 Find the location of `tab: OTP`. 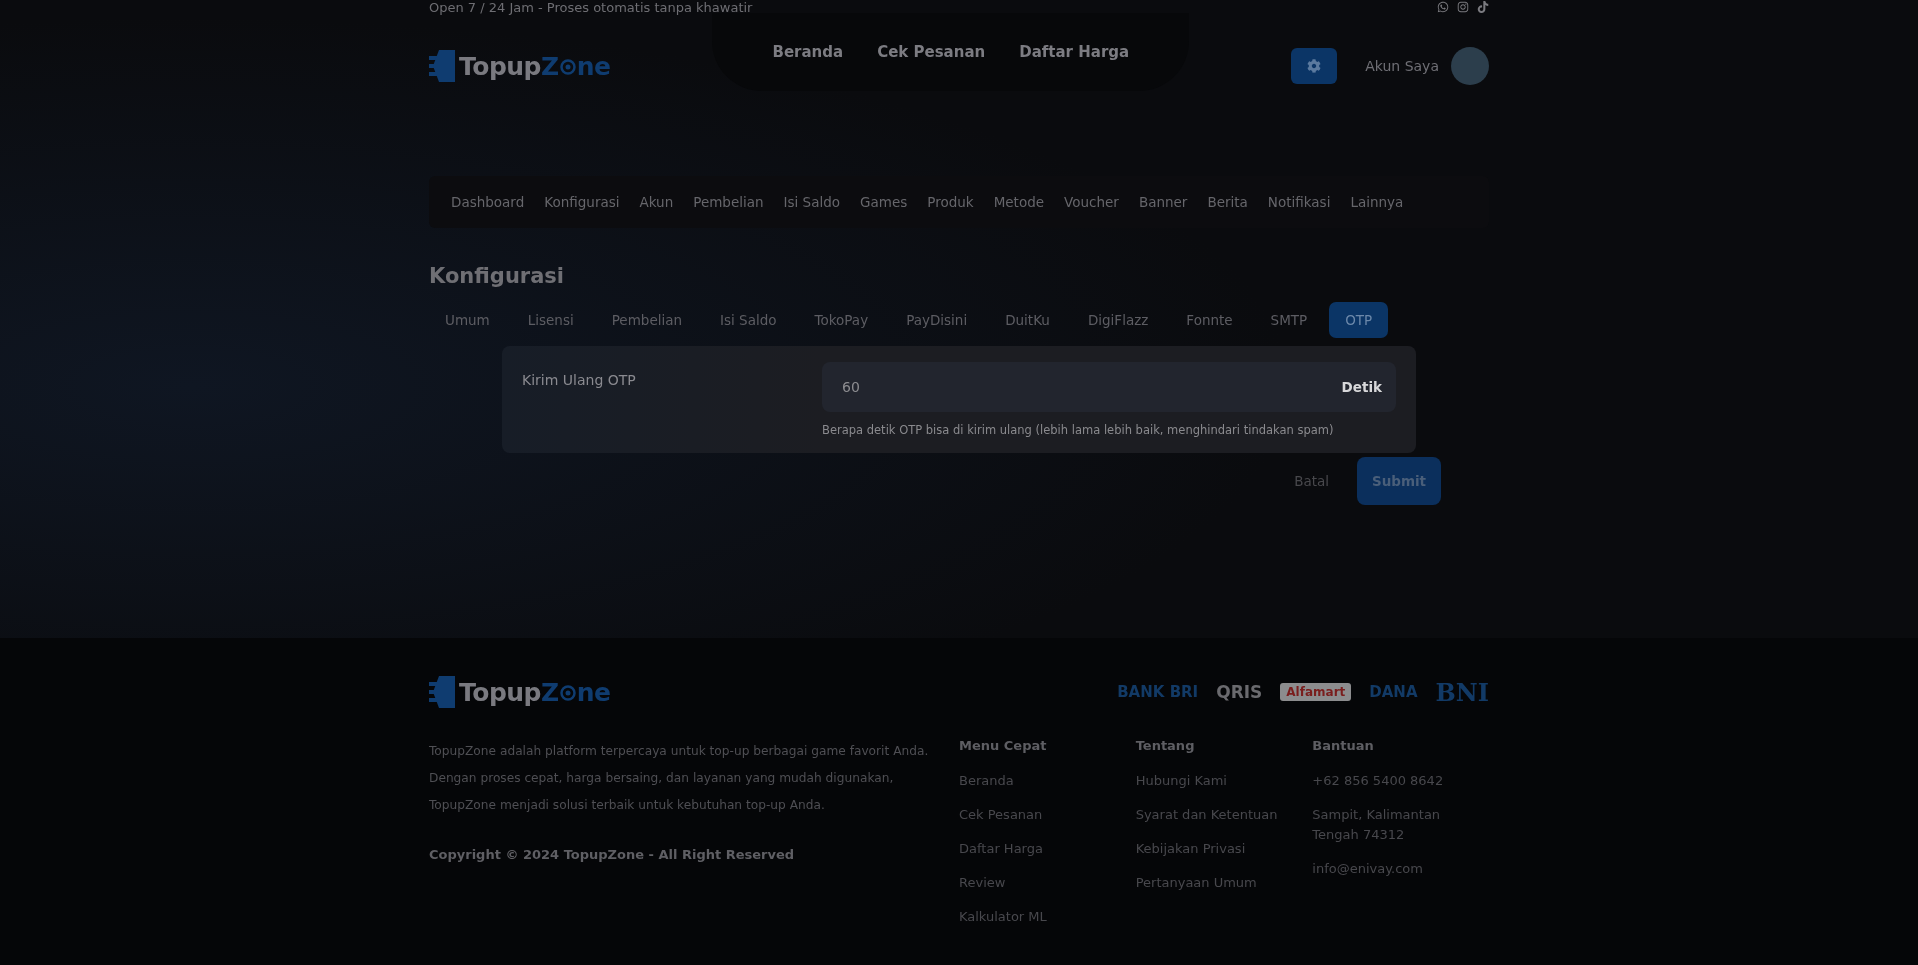

tab: OTP is located at coordinates (1359, 320).